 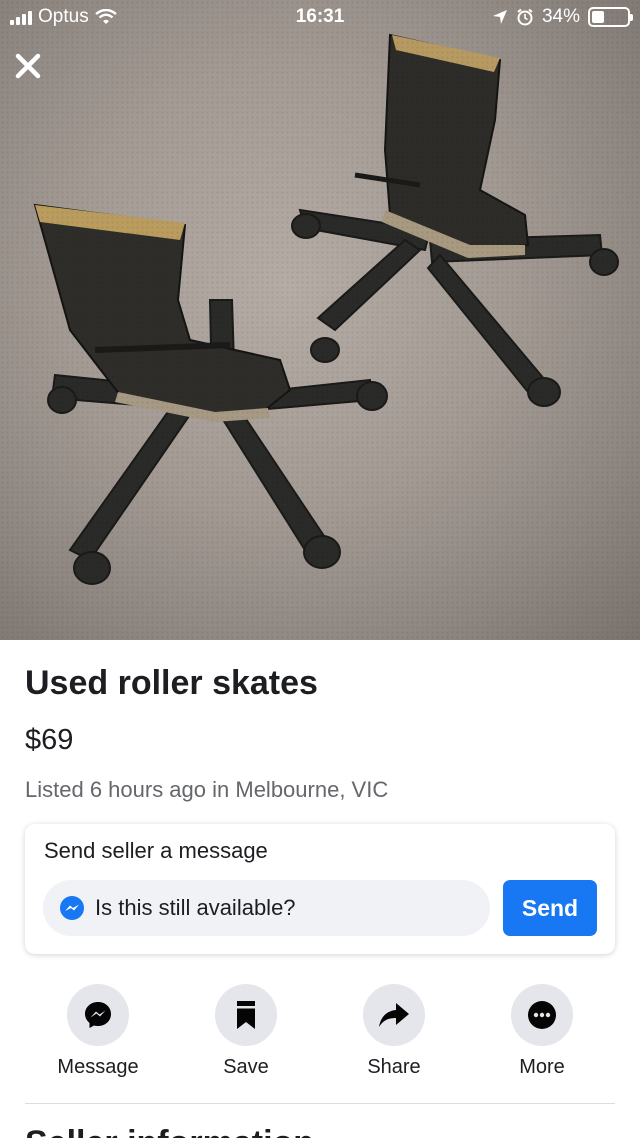 I want to click on more-dots-icon, so click(x=542, y=1015).